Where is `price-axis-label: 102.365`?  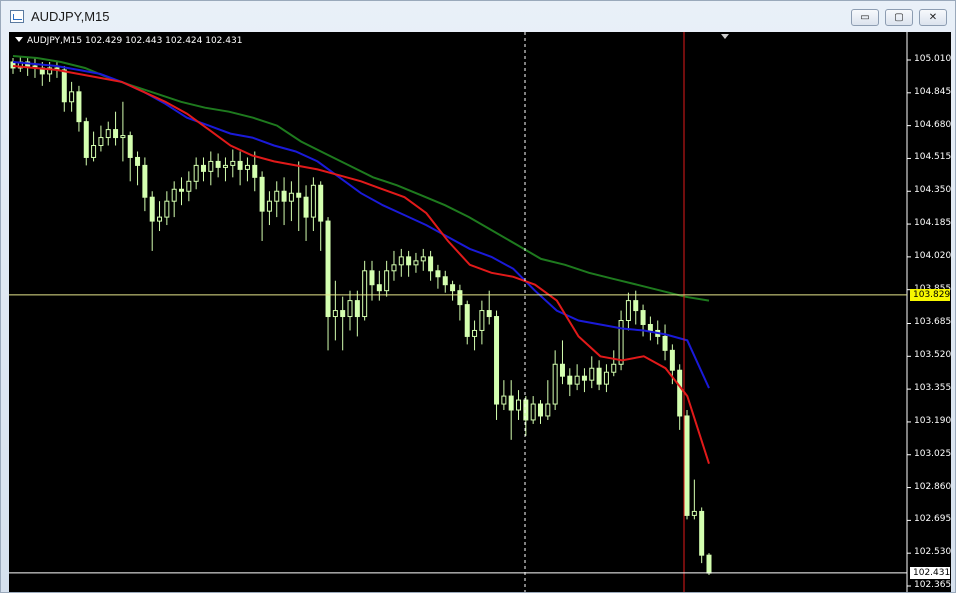
price-axis-label: 102.365 is located at coordinates (933, 585).